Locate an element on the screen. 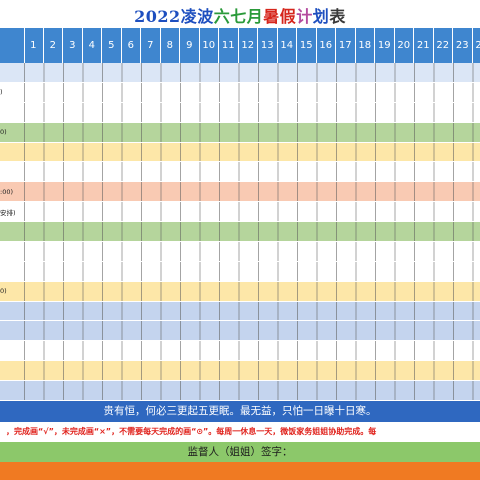  title-segment: 暑 is located at coordinates (271, 16).